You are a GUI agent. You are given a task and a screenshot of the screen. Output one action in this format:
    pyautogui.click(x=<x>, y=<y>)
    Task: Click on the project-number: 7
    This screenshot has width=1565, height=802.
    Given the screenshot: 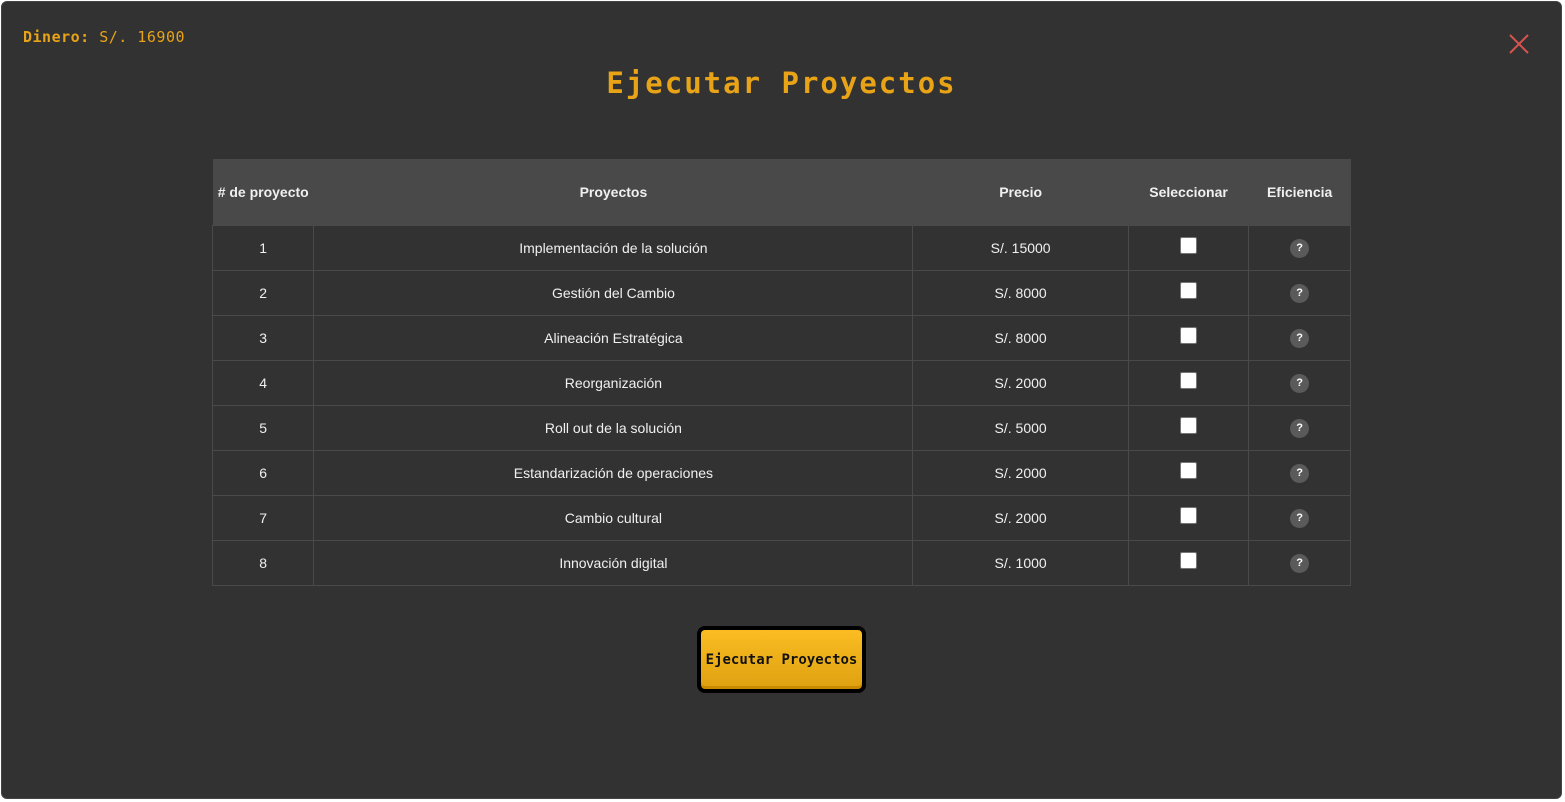 What is the action you would take?
    pyautogui.click(x=263, y=518)
    